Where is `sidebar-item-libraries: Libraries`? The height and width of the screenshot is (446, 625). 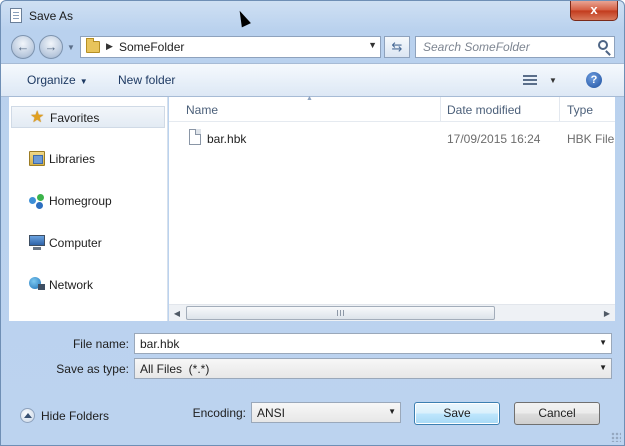
sidebar-item-libraries: Libraries is located at coordinates (88, 159).